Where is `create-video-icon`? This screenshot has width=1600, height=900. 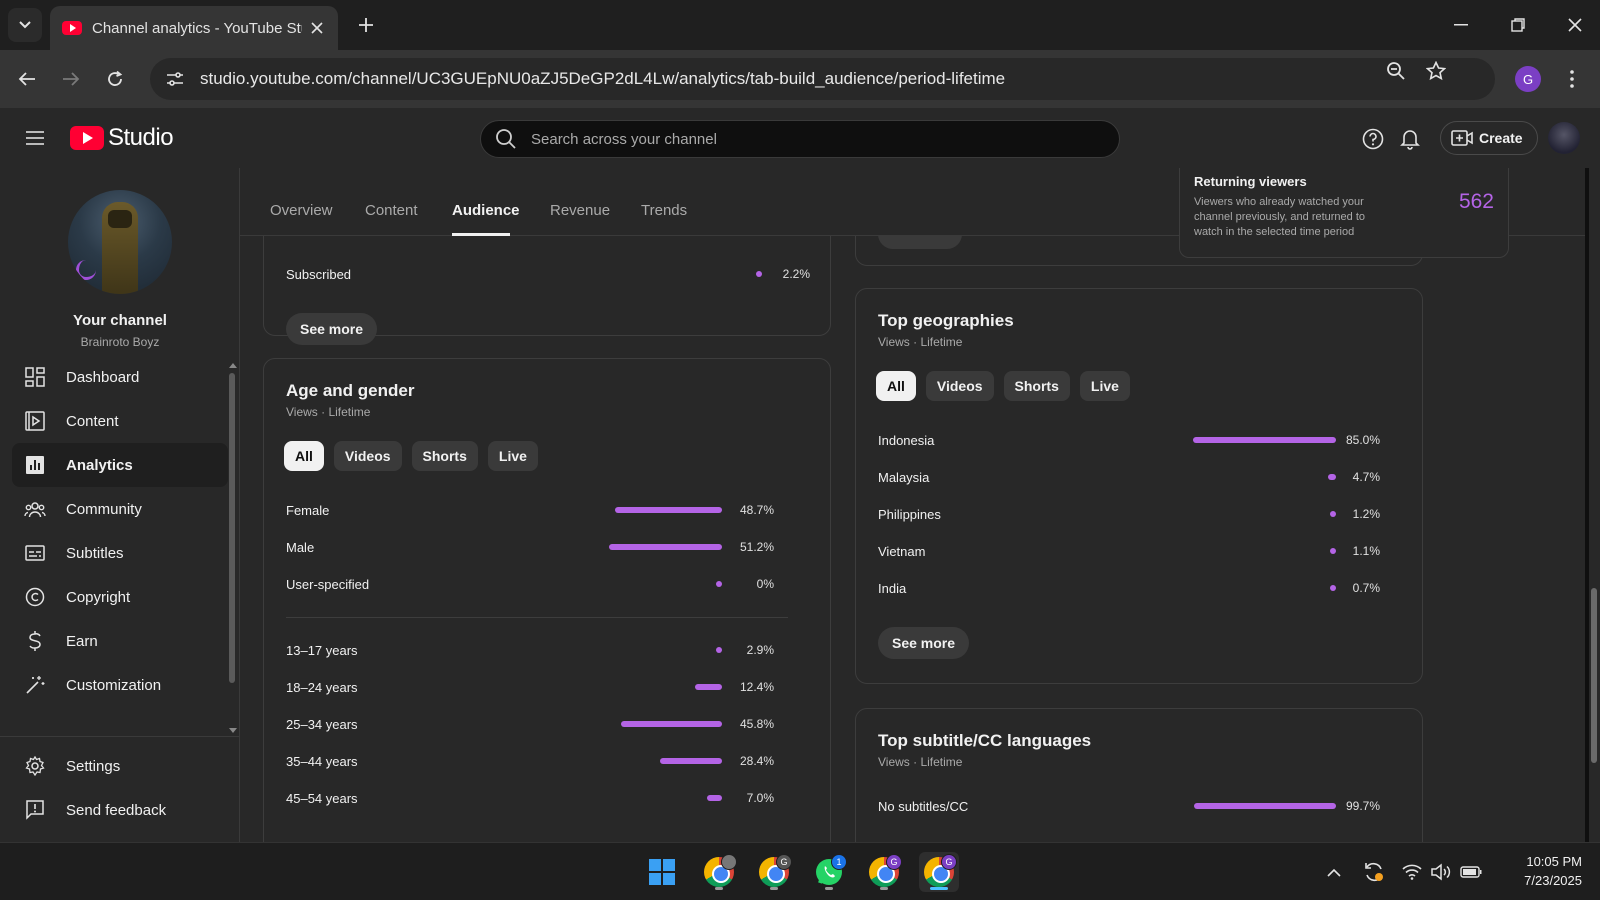
create-video-icon is located at coordinates (1462, 138).